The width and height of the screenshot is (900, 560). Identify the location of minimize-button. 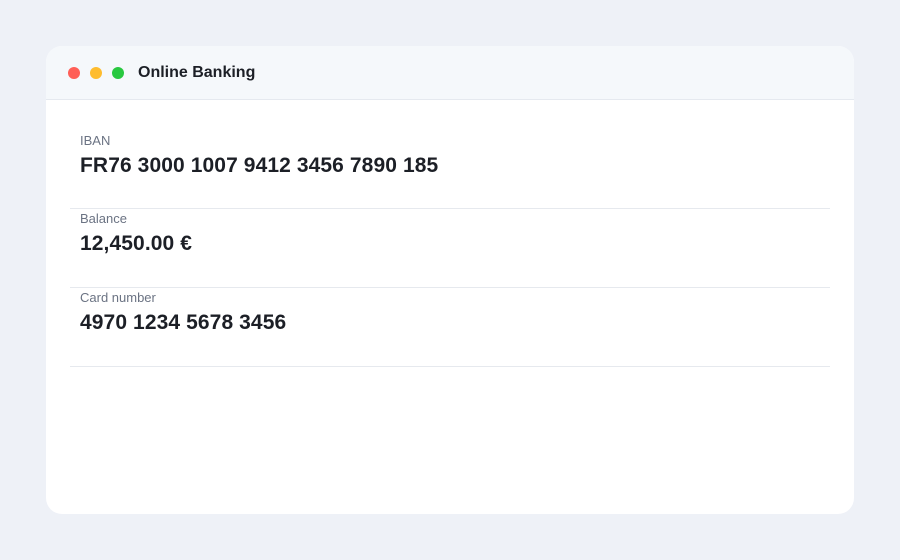
(96, 72).